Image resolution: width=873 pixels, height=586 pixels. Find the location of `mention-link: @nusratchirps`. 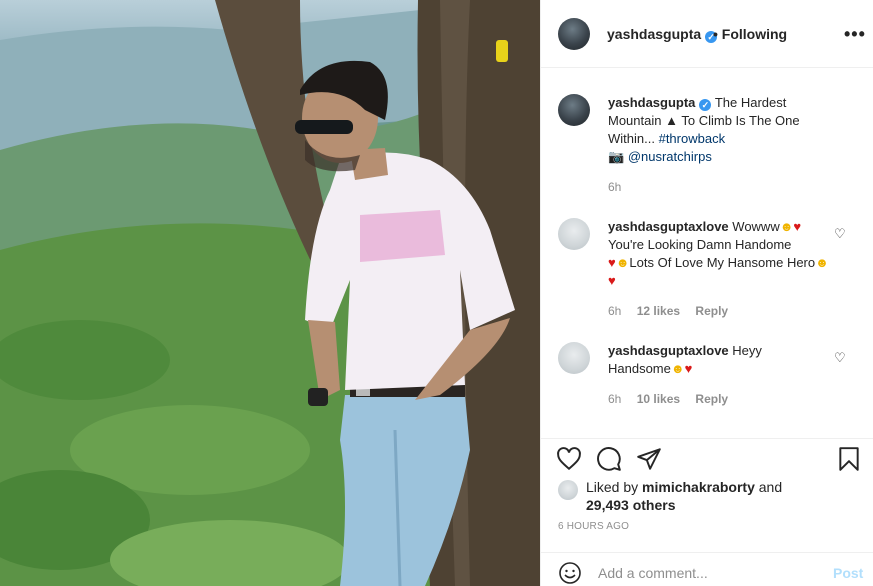

mention-link: @nusratchirps is located at coordinates (670, 156).